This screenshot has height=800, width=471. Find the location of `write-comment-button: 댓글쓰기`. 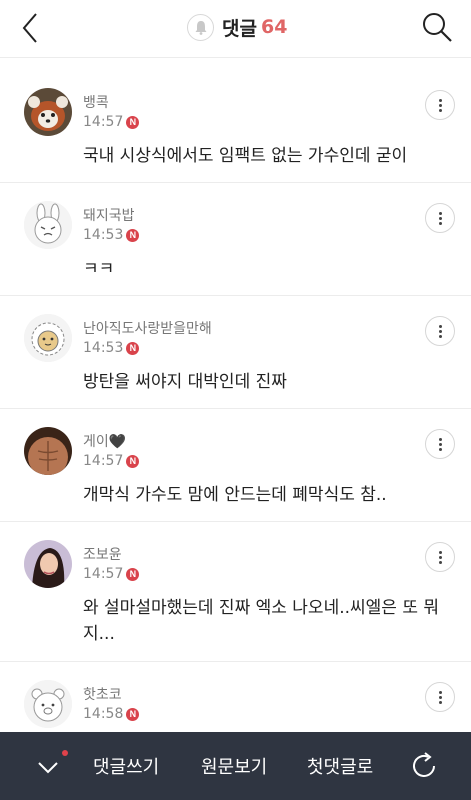

write-comment-button: 댓글쓰기 is located at coordinates (126, 766).